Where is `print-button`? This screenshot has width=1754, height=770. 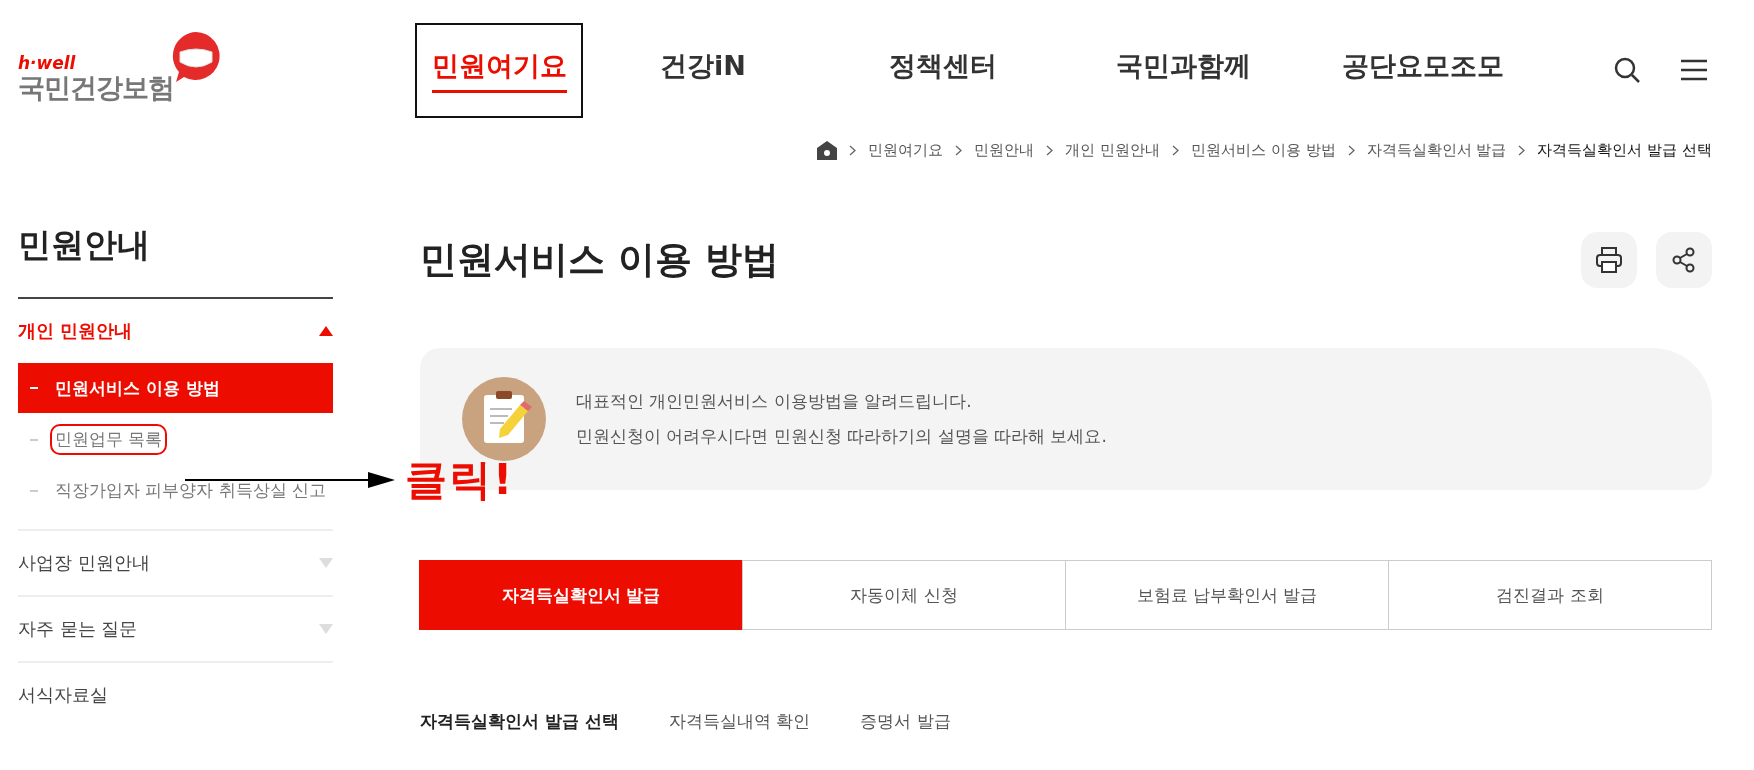
print-button is located at coordinates (1609, 260).